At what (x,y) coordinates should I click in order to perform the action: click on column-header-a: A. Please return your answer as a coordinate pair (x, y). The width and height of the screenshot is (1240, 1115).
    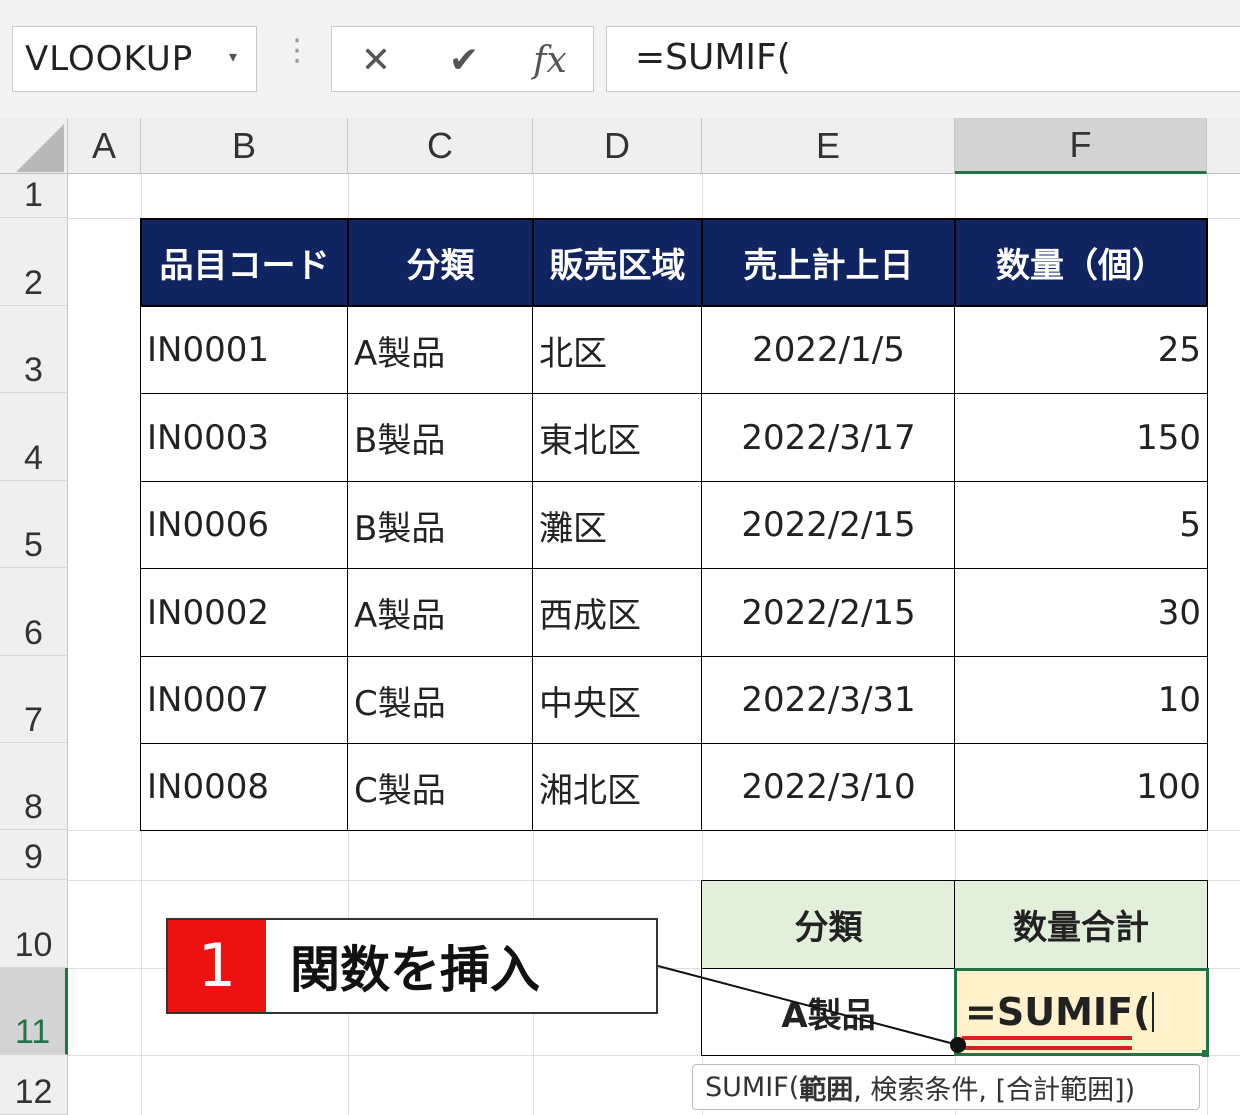
    Looking at the image, I should click on (104, 146).